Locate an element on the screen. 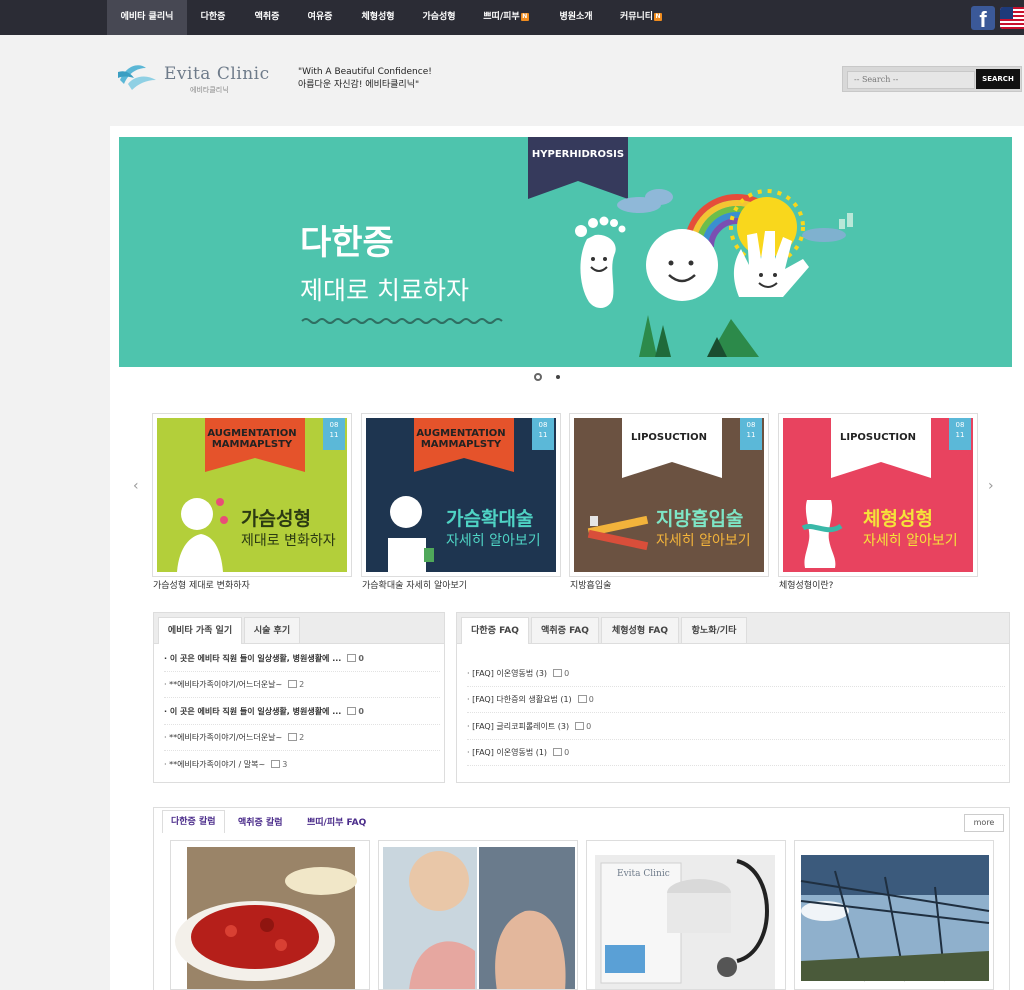  promo-card: 08 11 LIPOSUCTION 지방흡입술 자세히 알아보기 is located at coordinates (669, 495).